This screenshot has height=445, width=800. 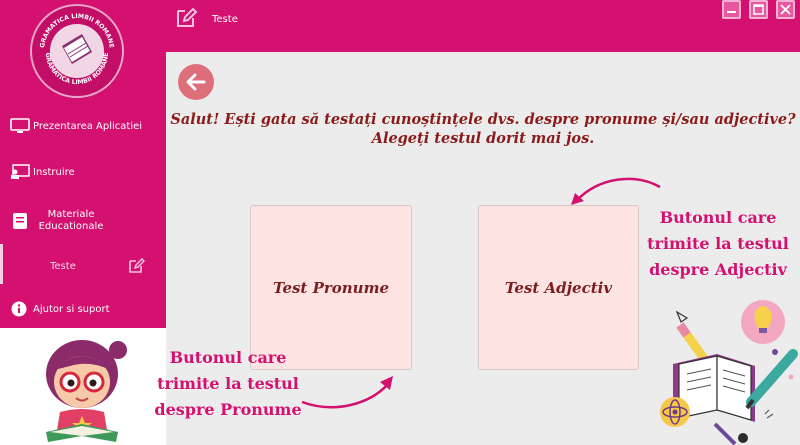 I want to click on info-icon, so click(x=19, y=309).